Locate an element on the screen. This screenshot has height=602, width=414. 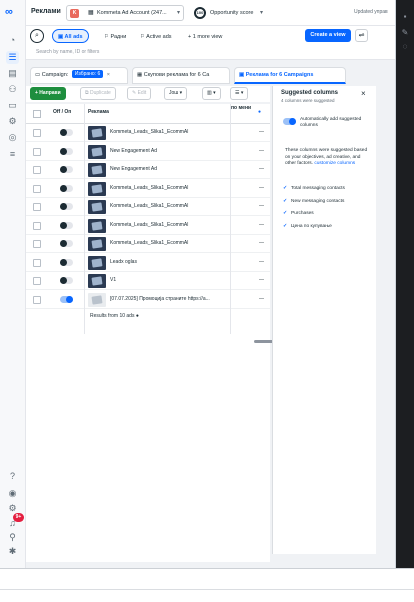
col-ad-name: Реклама is located at coordinates (98, 112).